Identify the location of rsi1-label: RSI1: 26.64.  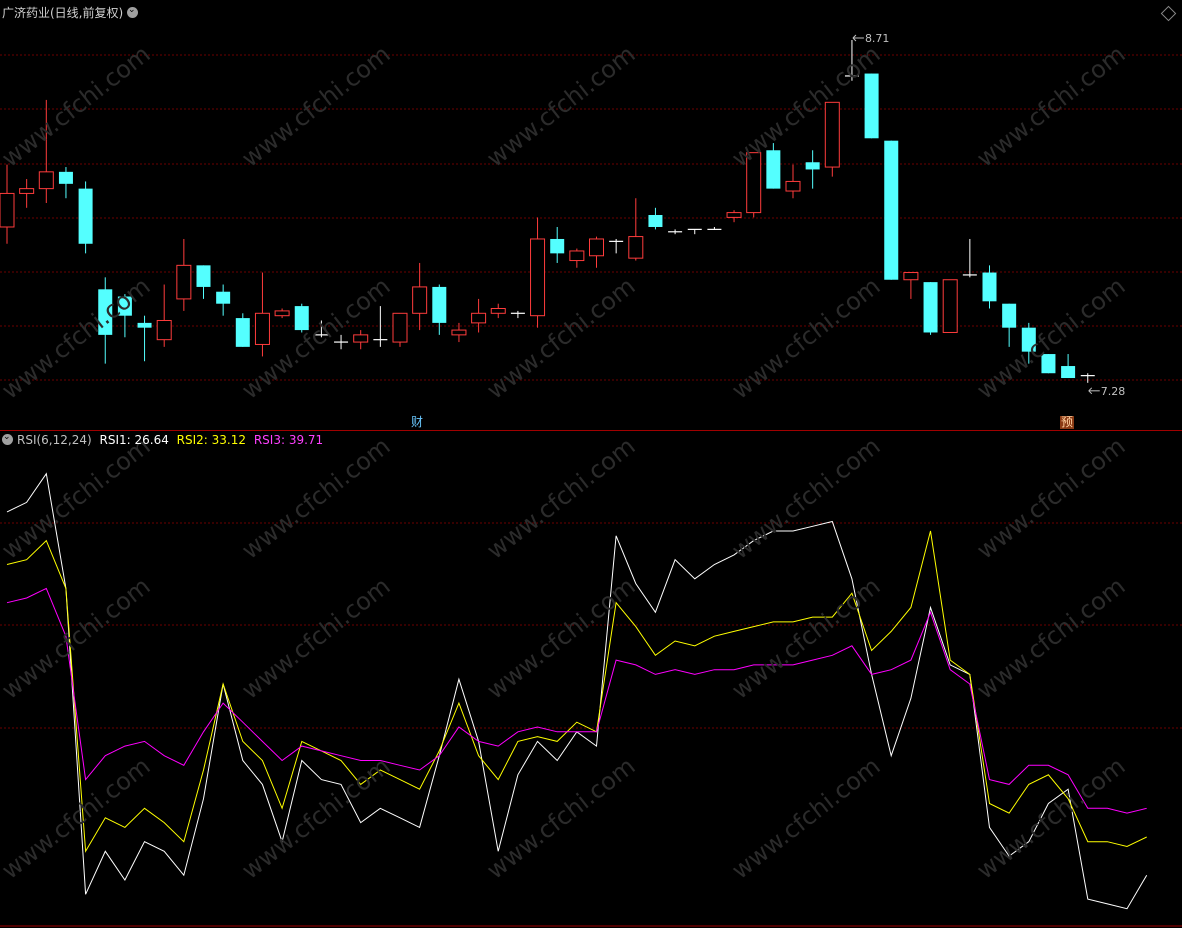
(134, 440).